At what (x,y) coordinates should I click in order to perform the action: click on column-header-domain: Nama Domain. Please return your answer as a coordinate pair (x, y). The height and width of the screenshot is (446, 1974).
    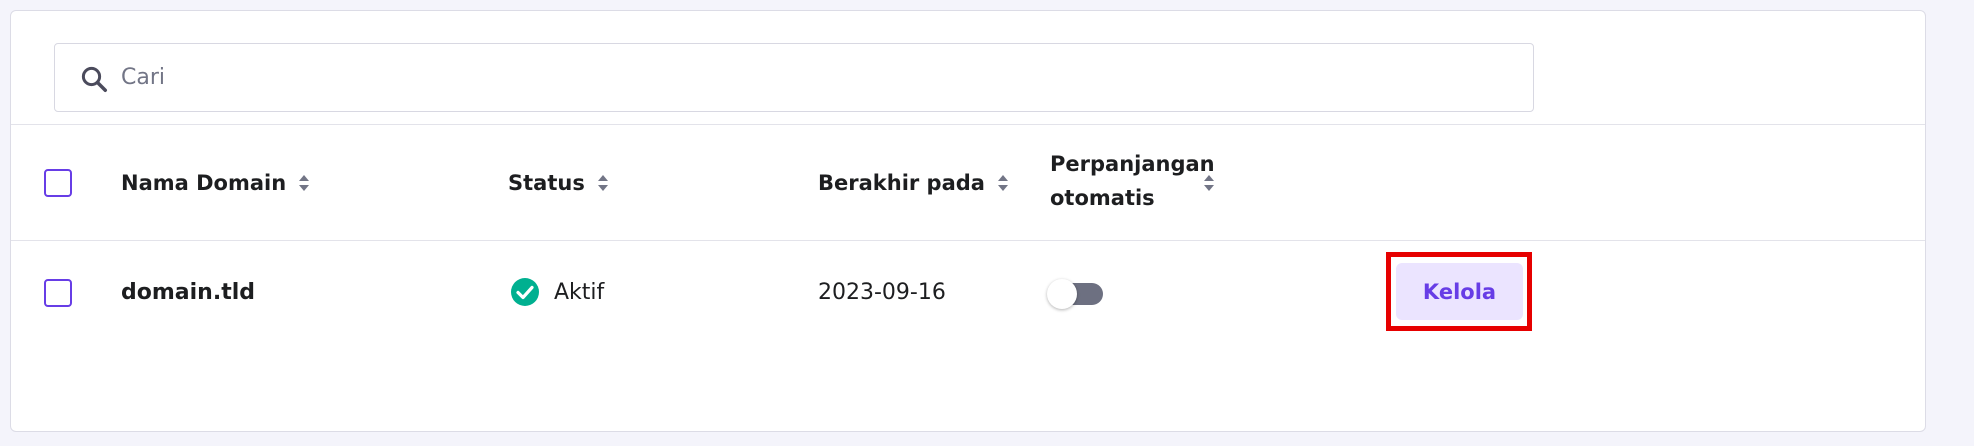
    Looking at the image, I should click on (215, 183).